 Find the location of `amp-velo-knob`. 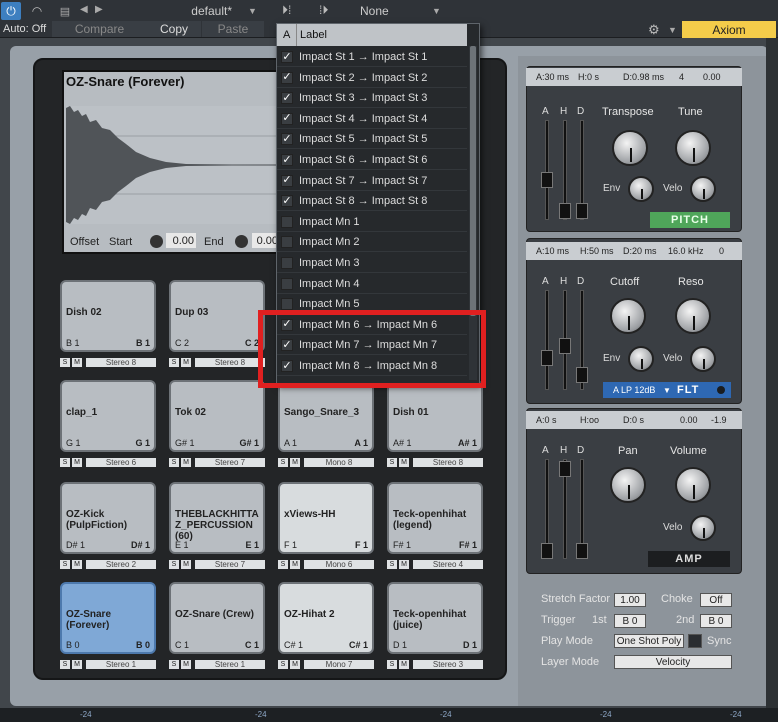

amp-velo-knob is located at coordinates (703, 528).